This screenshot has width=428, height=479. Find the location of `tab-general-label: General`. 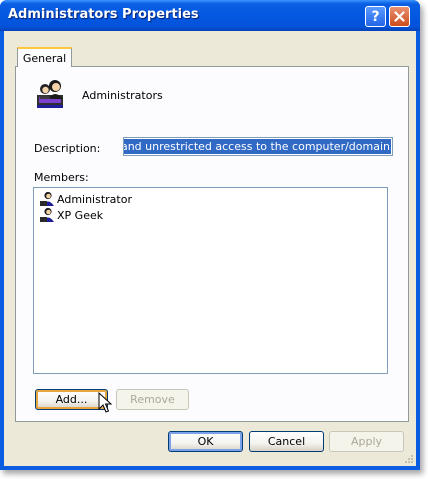

tab-general-label: General is located at coordinates (44, 58).